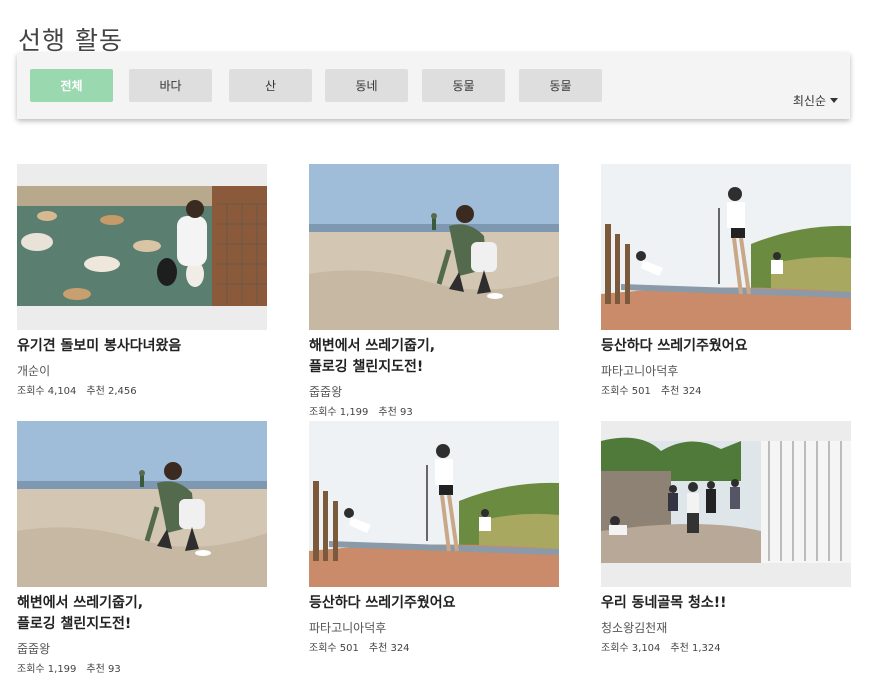  I want to click on filter-chip-animal-2: 동물, so click(560, 85).